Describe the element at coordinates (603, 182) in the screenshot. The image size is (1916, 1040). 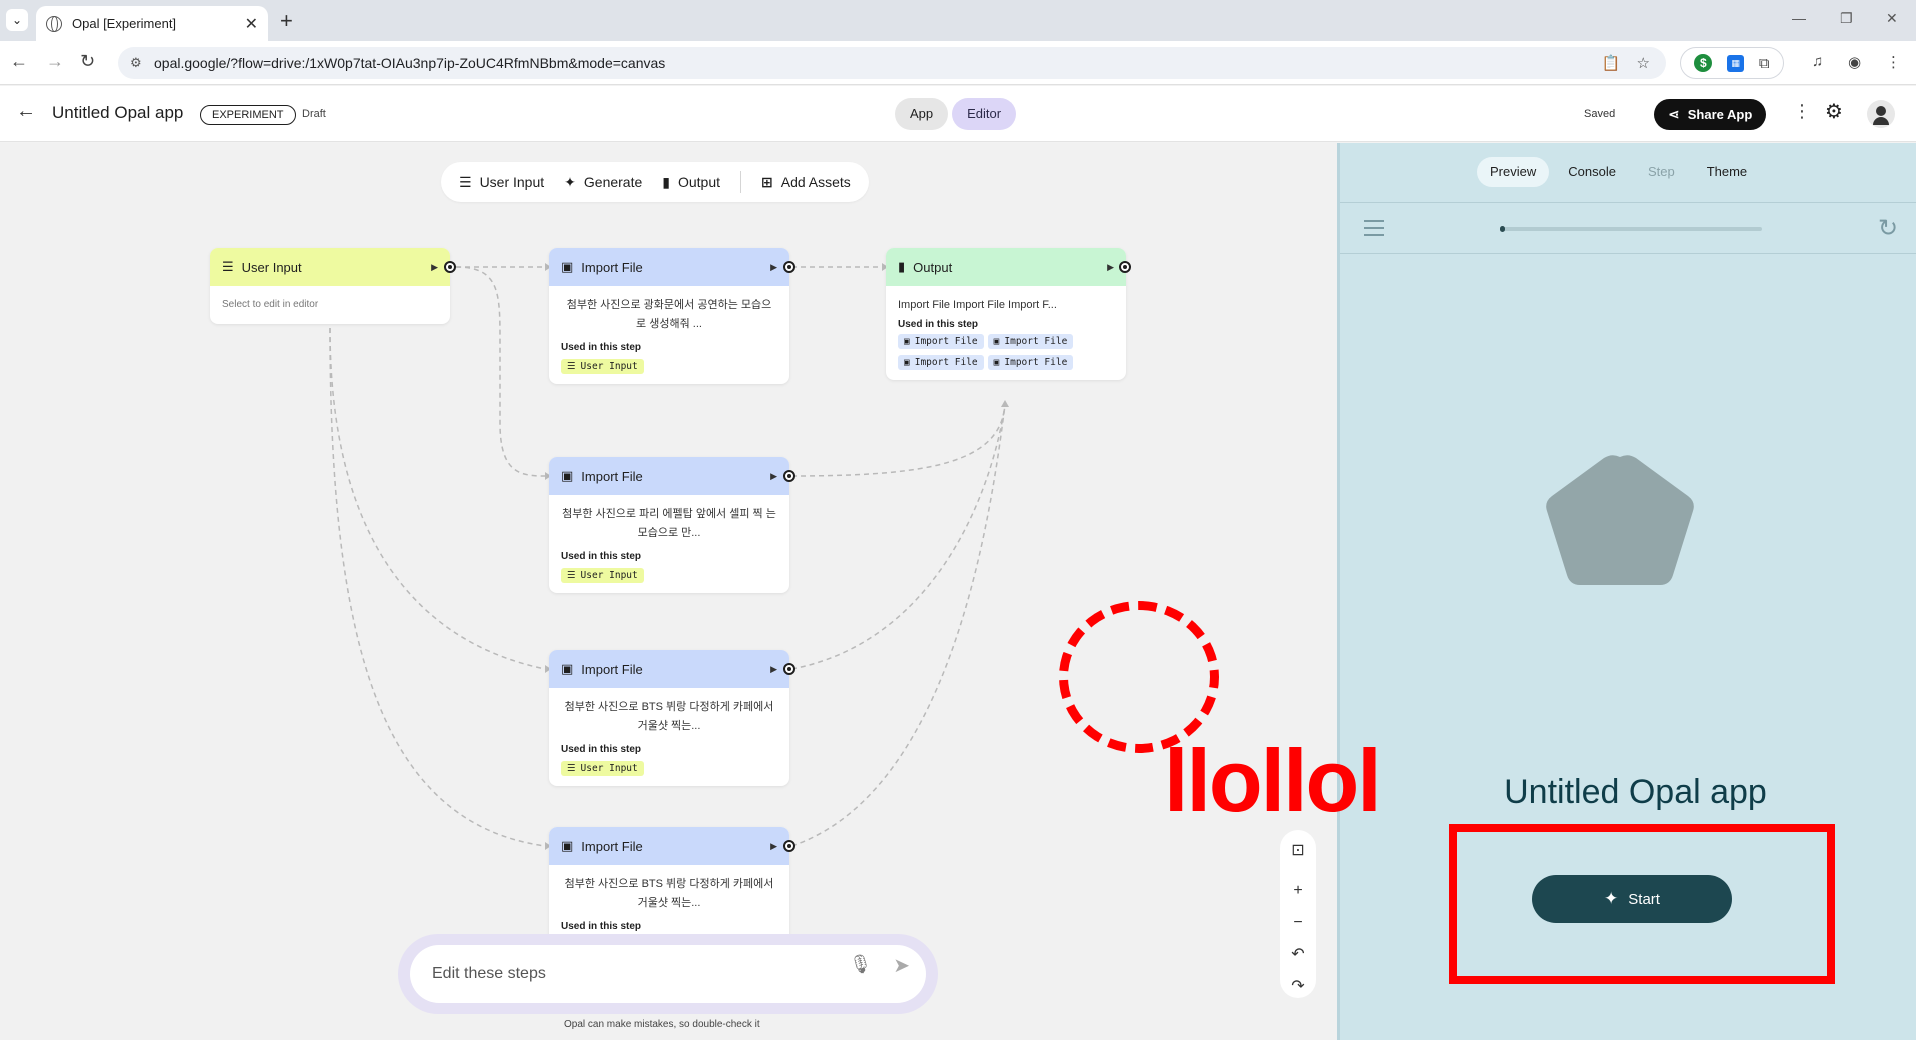
I see `add-generate-button: ✦ Generate` at that location.